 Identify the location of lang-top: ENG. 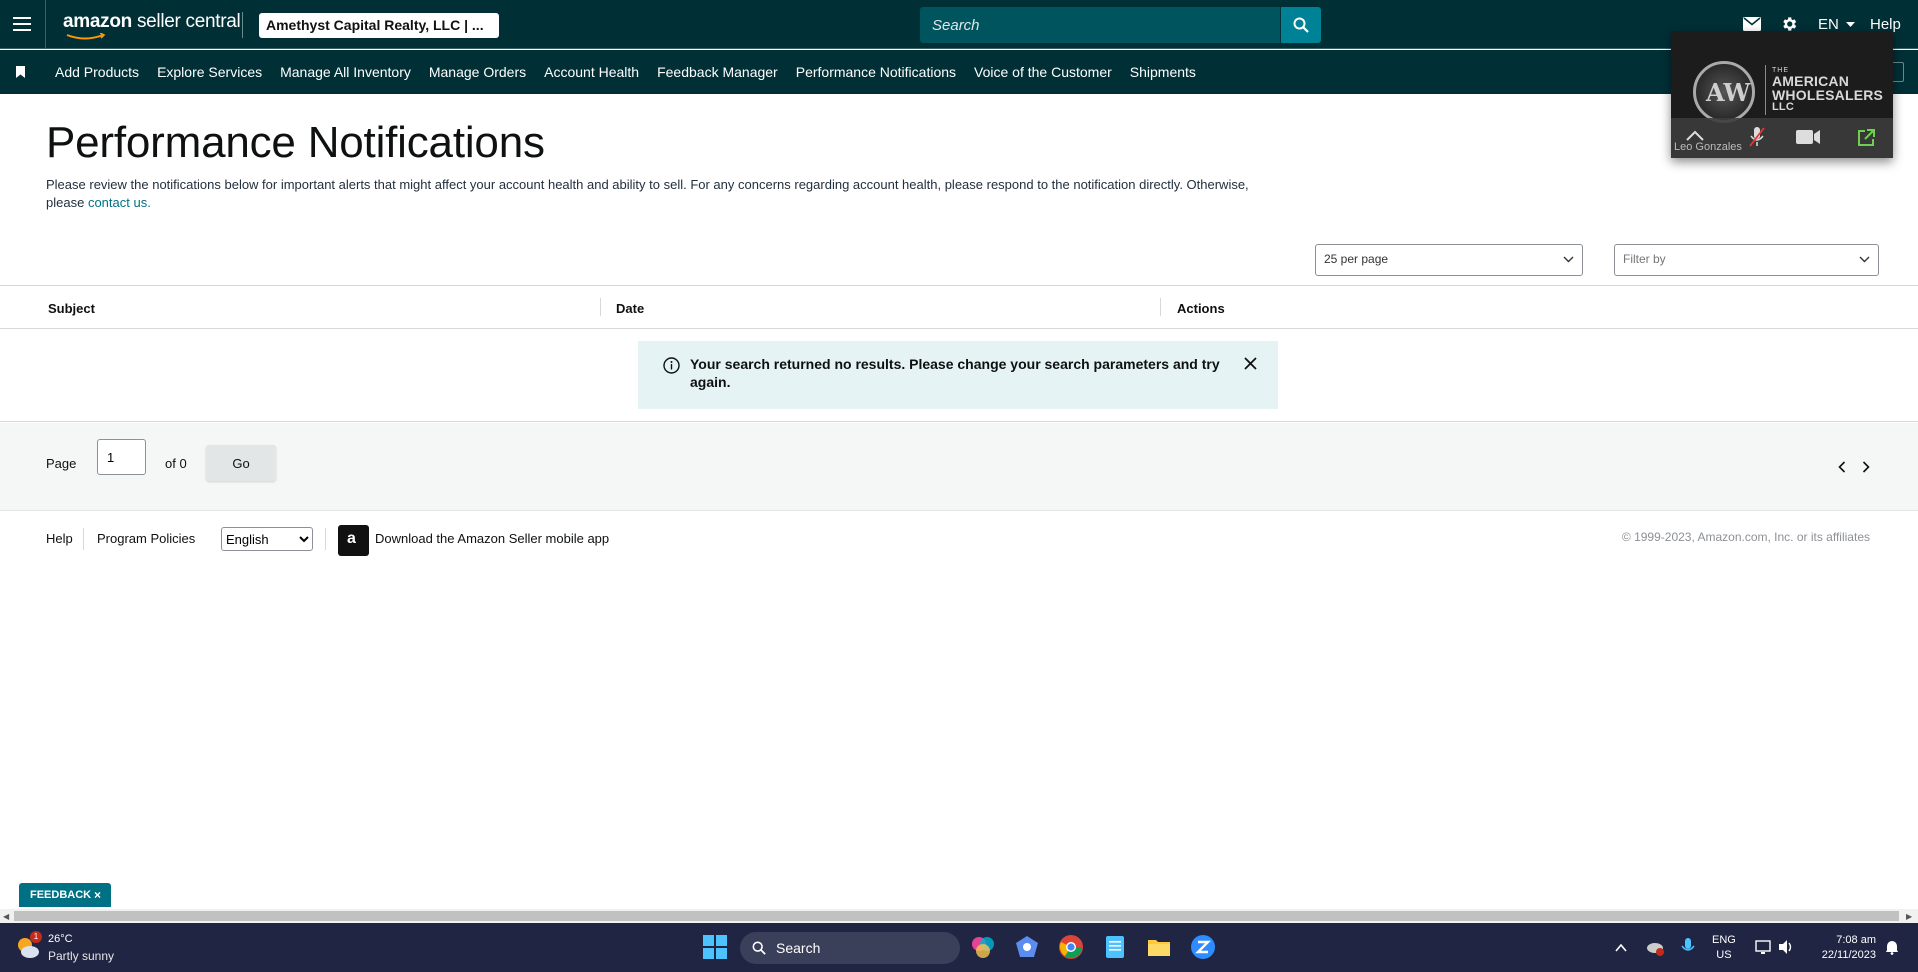
(1724, 940).